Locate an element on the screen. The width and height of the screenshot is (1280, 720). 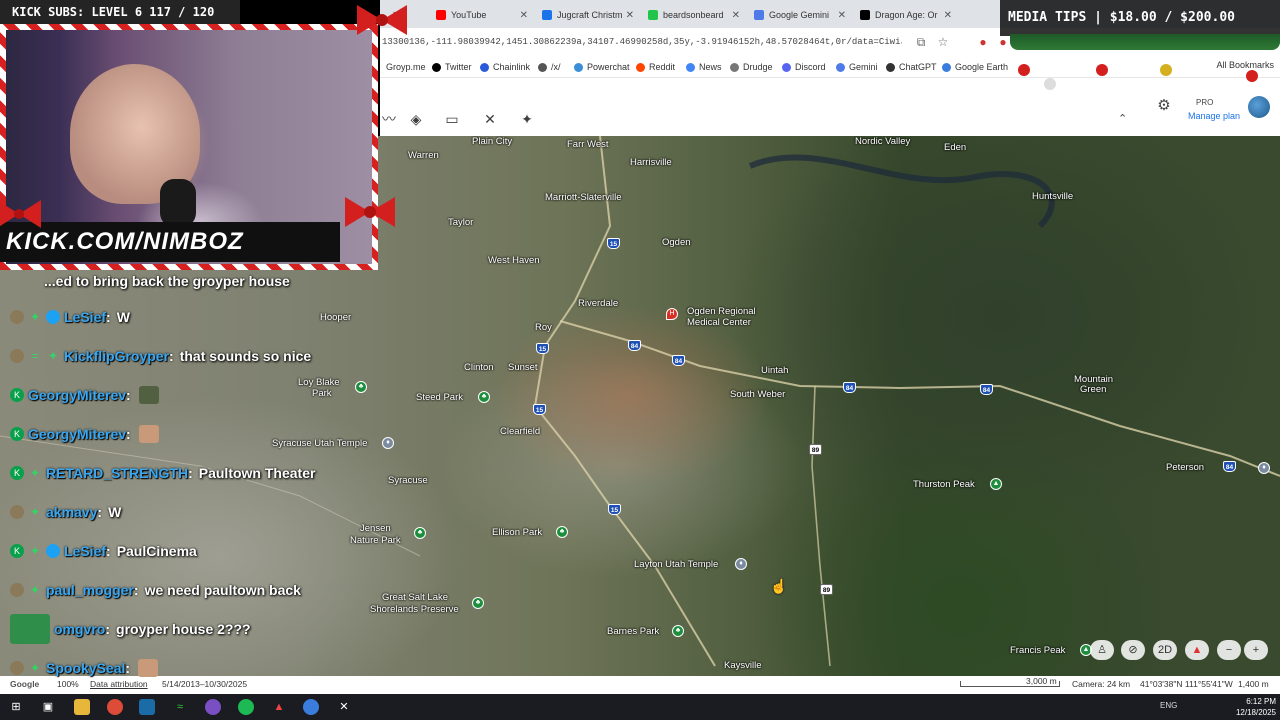
file-explorer-icon is located at coordinates (82, 707).